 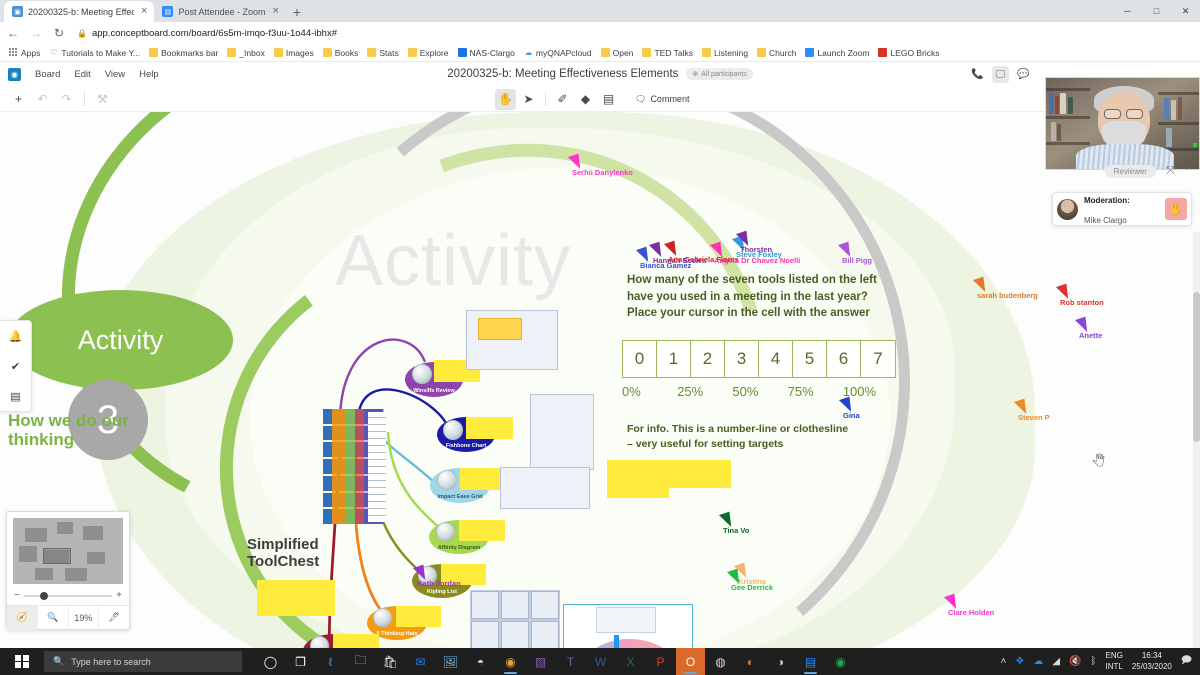 What do you see at coordinates (47, 74) in the screenshot?
I see `menu-board: Board` at bounding box center [47, 74].